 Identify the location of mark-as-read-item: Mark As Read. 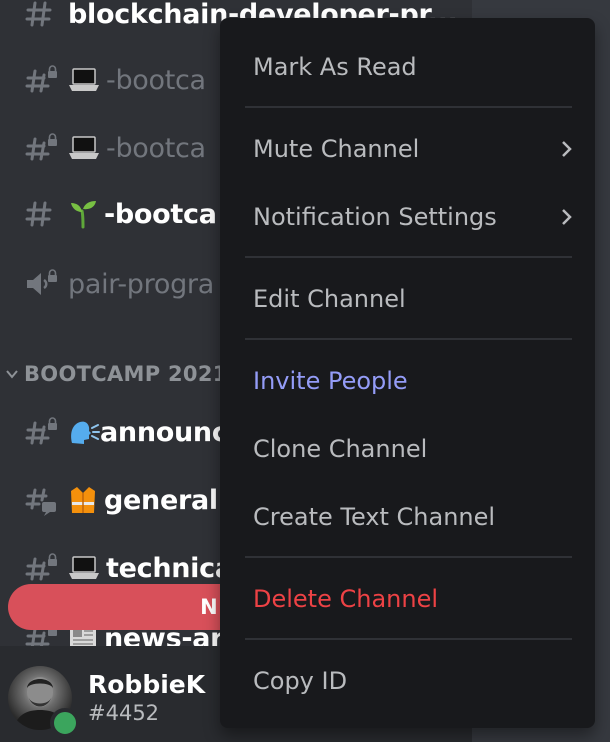
(413, 67).